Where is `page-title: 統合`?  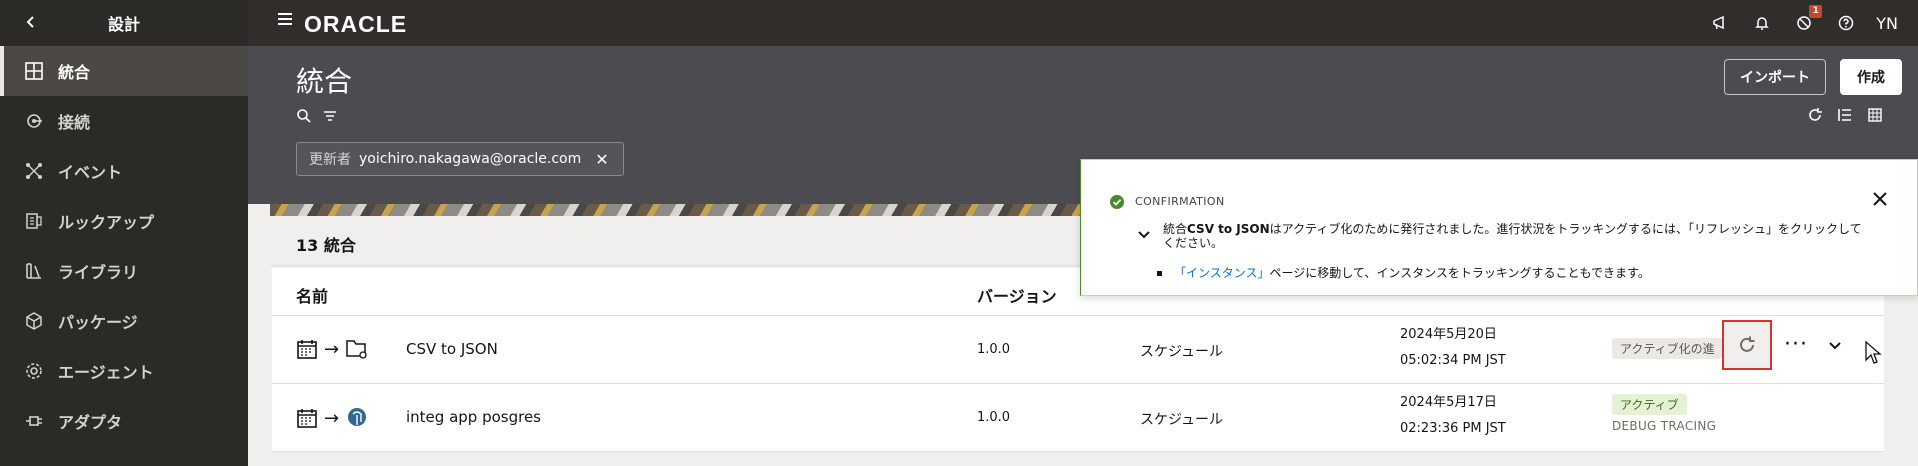
page-title: 統合 is located at coordinates (324, 81).